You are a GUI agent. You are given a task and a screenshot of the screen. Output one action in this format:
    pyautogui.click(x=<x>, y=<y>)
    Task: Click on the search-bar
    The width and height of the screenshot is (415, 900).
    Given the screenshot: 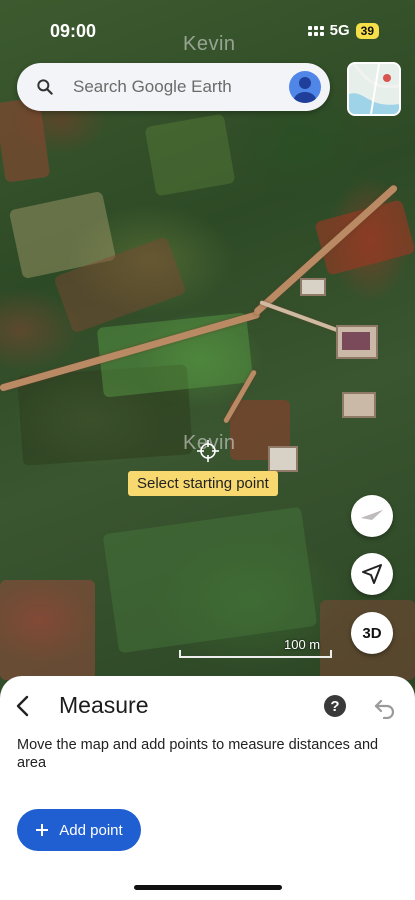 What is the action you would take?
    pyautogui.click(x=173, y=87)
    